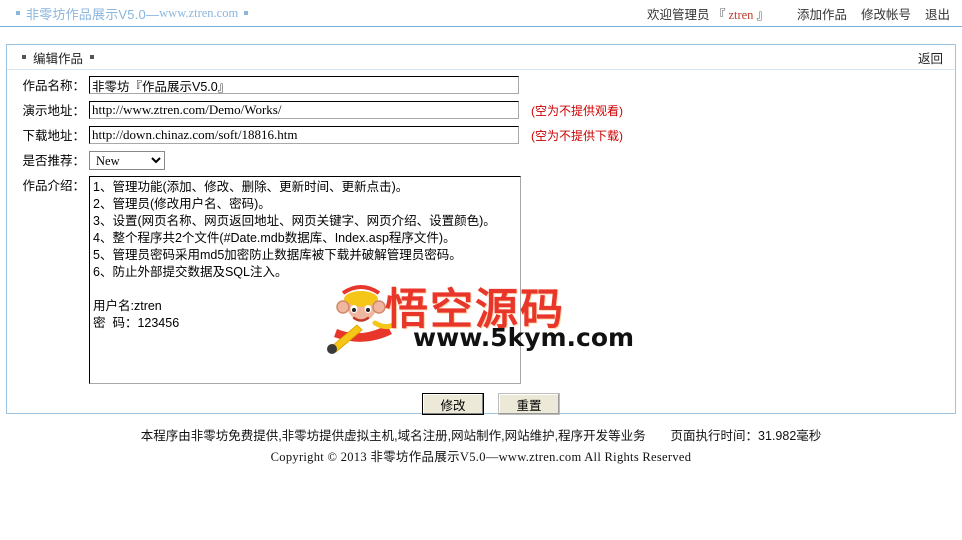 The image size is (962, 540). Describe the element at coordinates (686, 14) in the screenshot. I see `welcome-prefix: 欢迎管理员 『` at that location.